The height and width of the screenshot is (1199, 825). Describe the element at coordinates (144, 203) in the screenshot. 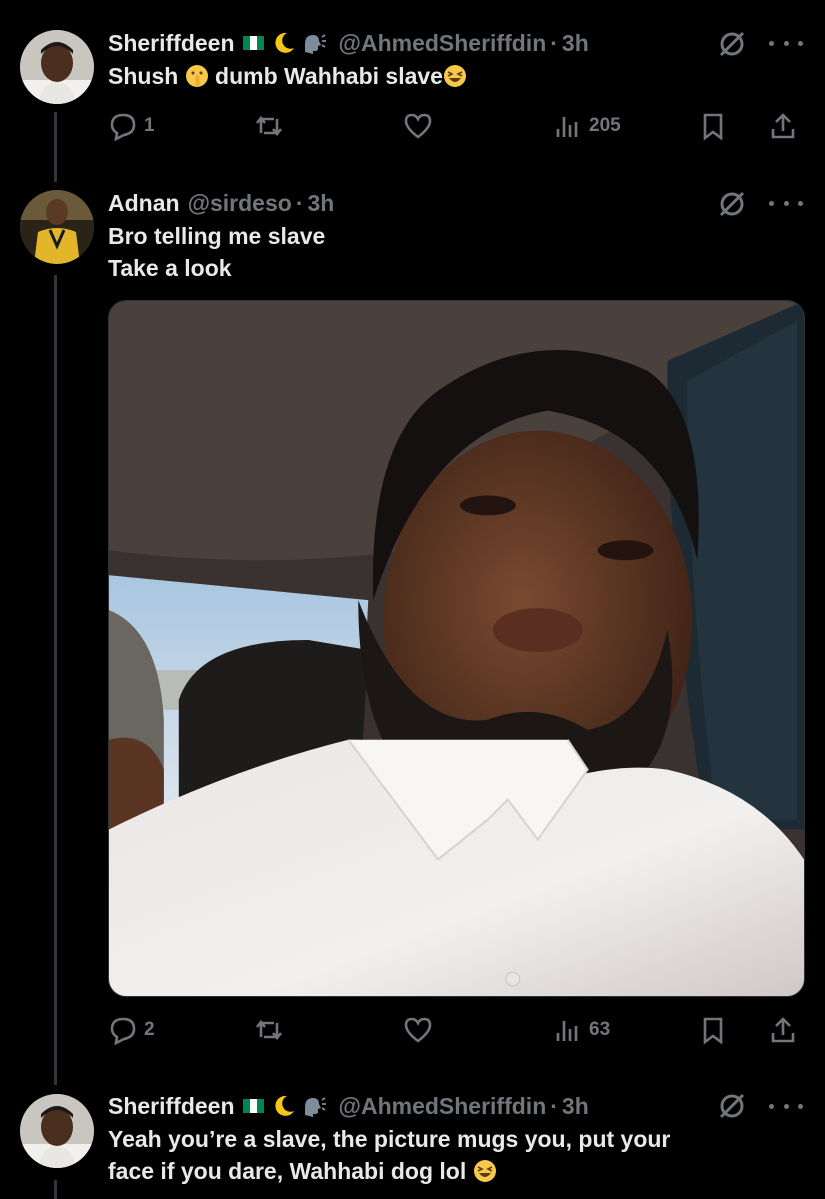

I see `display-name: Adnan` at that location.